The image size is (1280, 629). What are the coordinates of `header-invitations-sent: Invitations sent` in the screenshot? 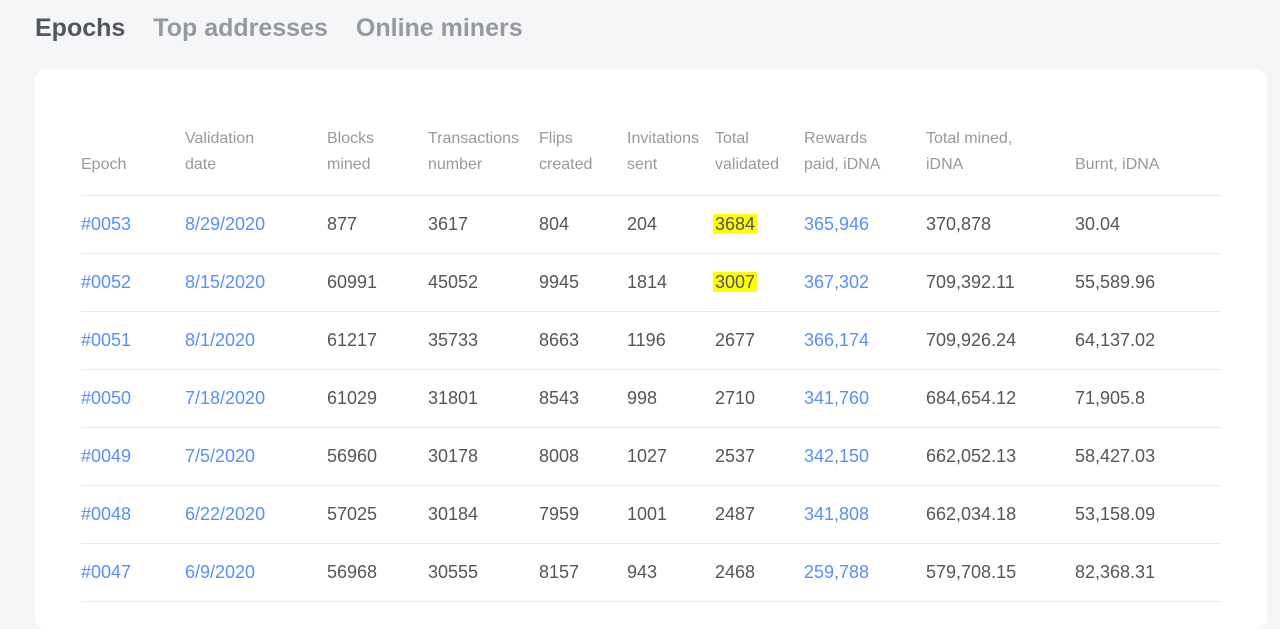 It's located at (671, 152).